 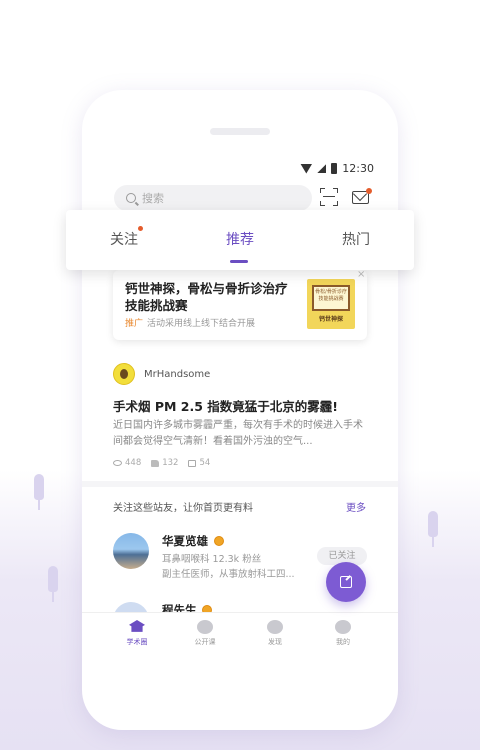 I want to click on phone-speaker, so click(x=240, y=131).